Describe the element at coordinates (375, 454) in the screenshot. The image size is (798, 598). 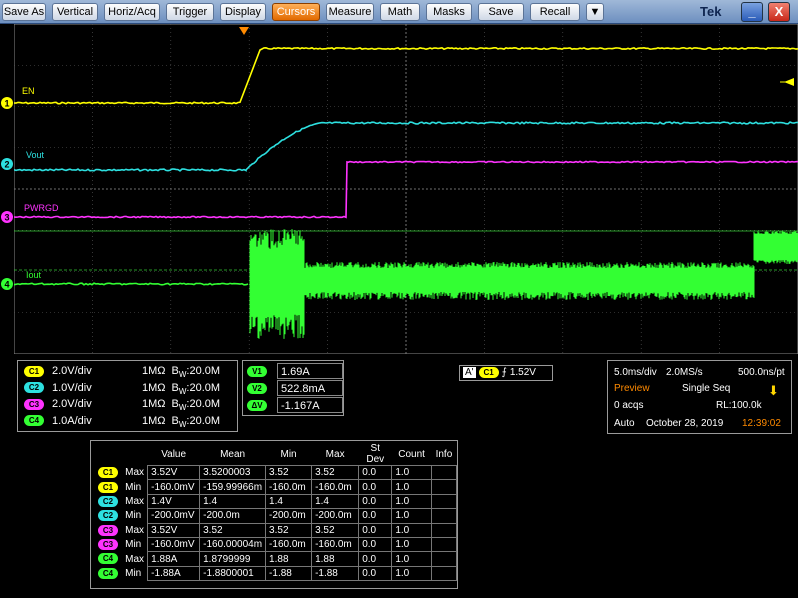
I see `column-header: St Dev` at that location.